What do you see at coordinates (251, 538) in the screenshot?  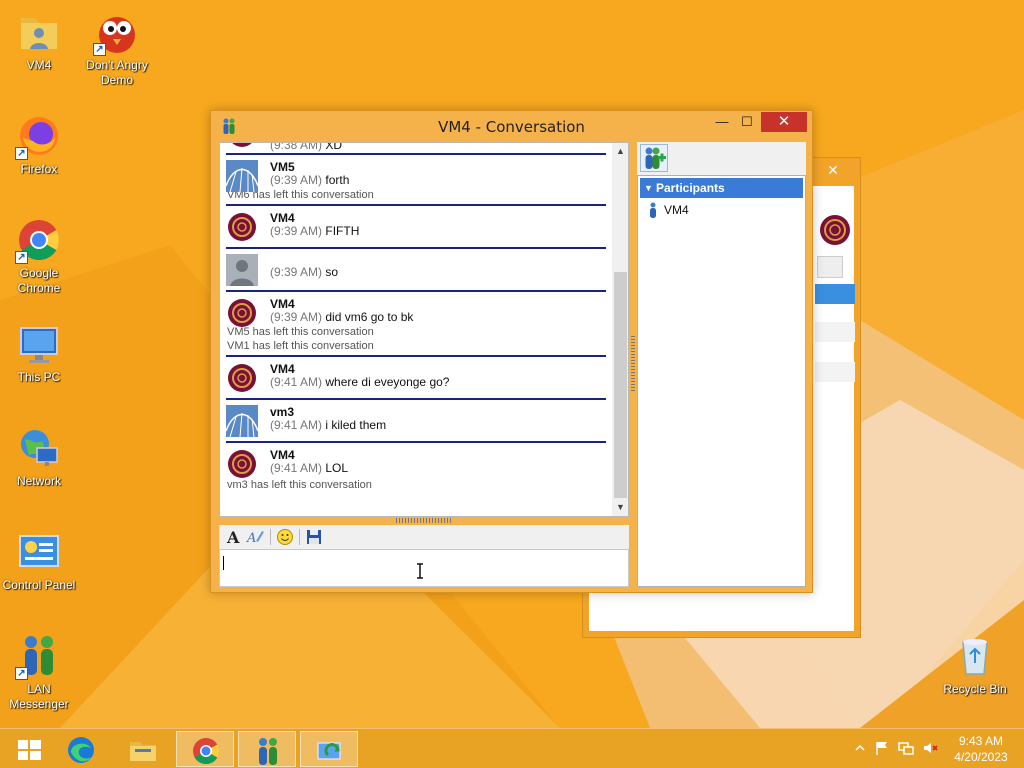 I see `svg-text: A` at bounding box center [251, 538].